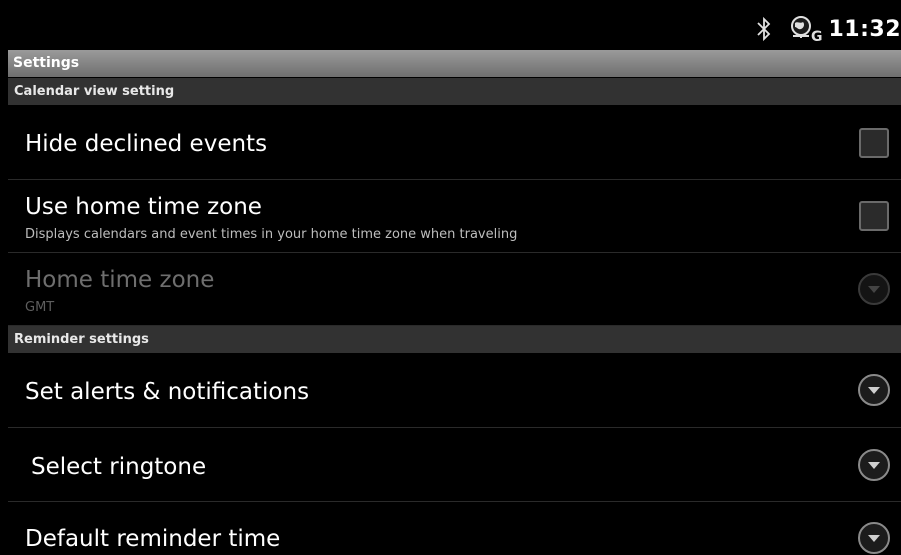 The height and width of the screenshot is (555, 901). What do you see at coordinates (153, 539) in the screenshot?
I see `pref-title: Default reminder time` at bounding box center [153, 539].